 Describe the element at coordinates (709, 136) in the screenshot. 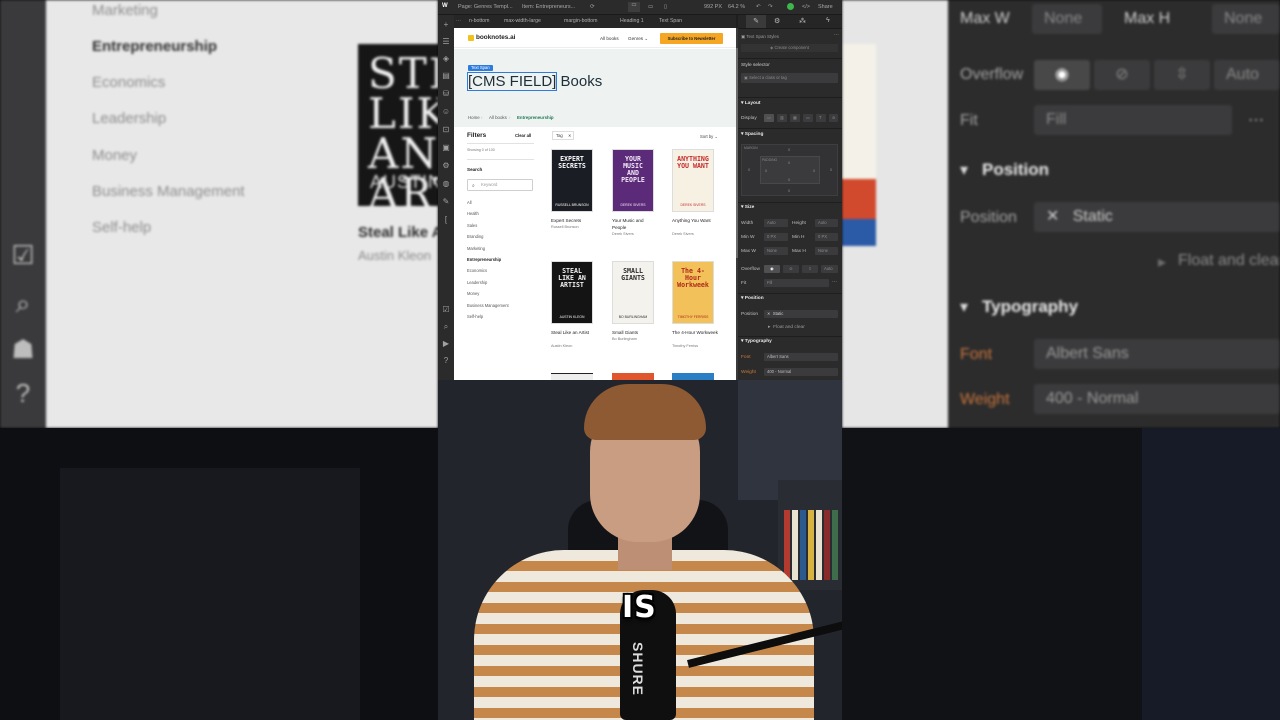

I see `sort-by-dropdown: Sort by ⌄` at that location.